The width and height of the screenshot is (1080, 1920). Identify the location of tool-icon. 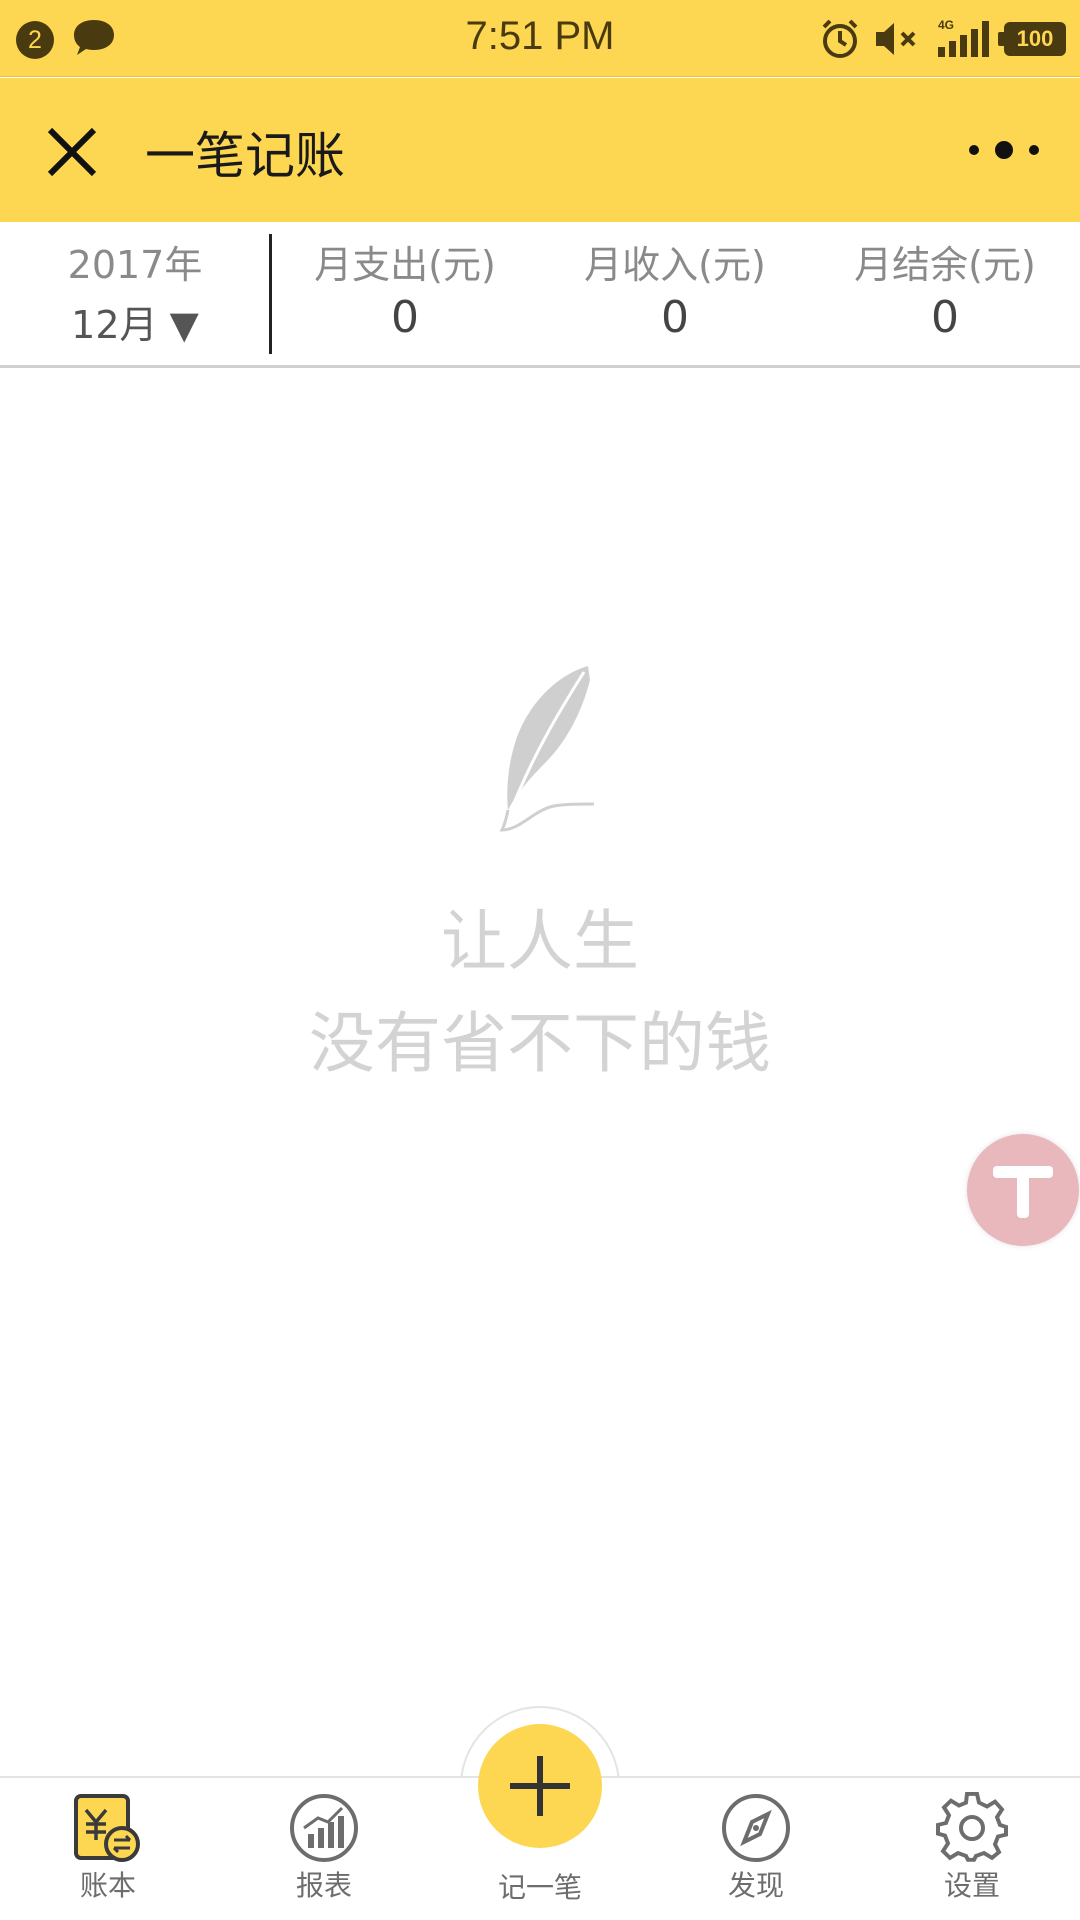
(1023, 1192).